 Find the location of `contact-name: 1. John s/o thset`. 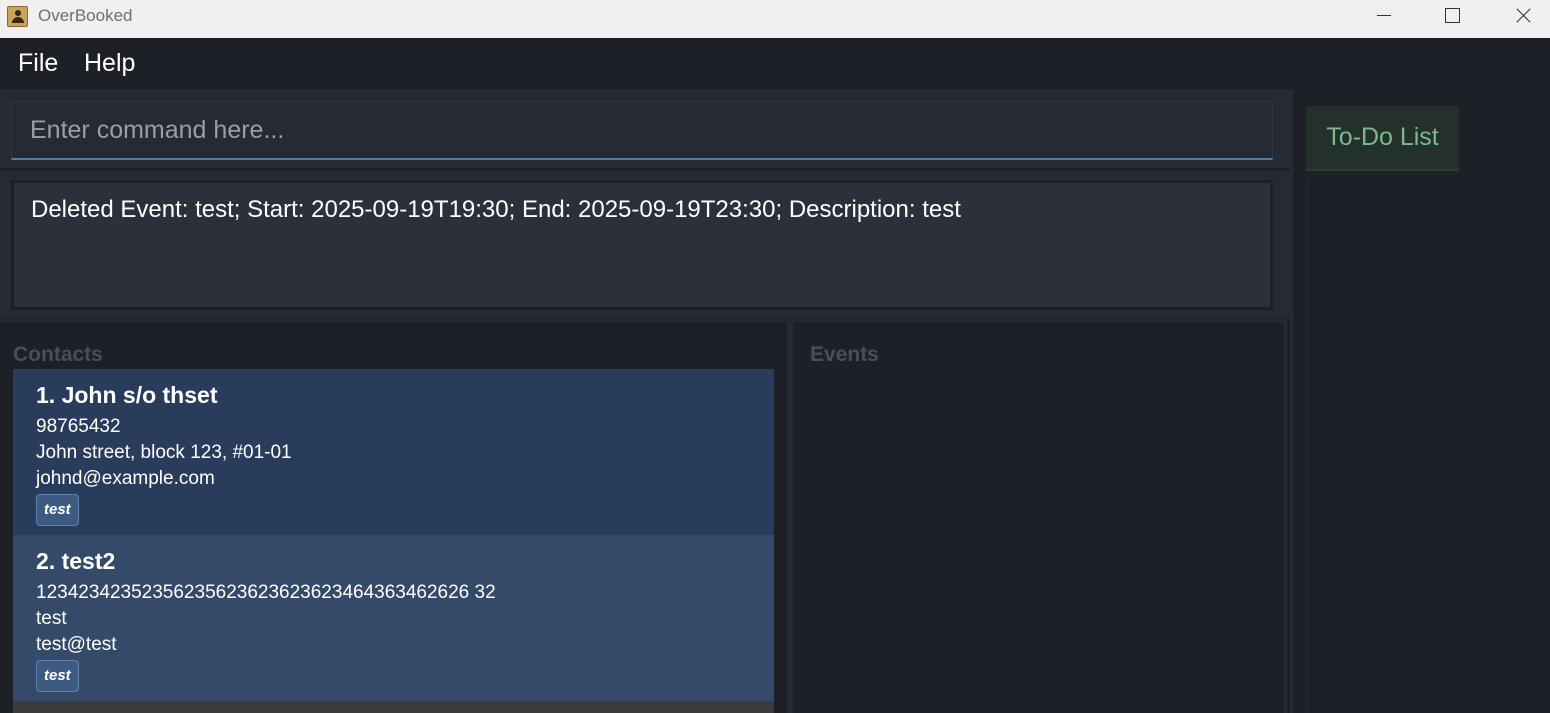

contact-name: 1. John s/o thset is located at coordinates (127, 395).